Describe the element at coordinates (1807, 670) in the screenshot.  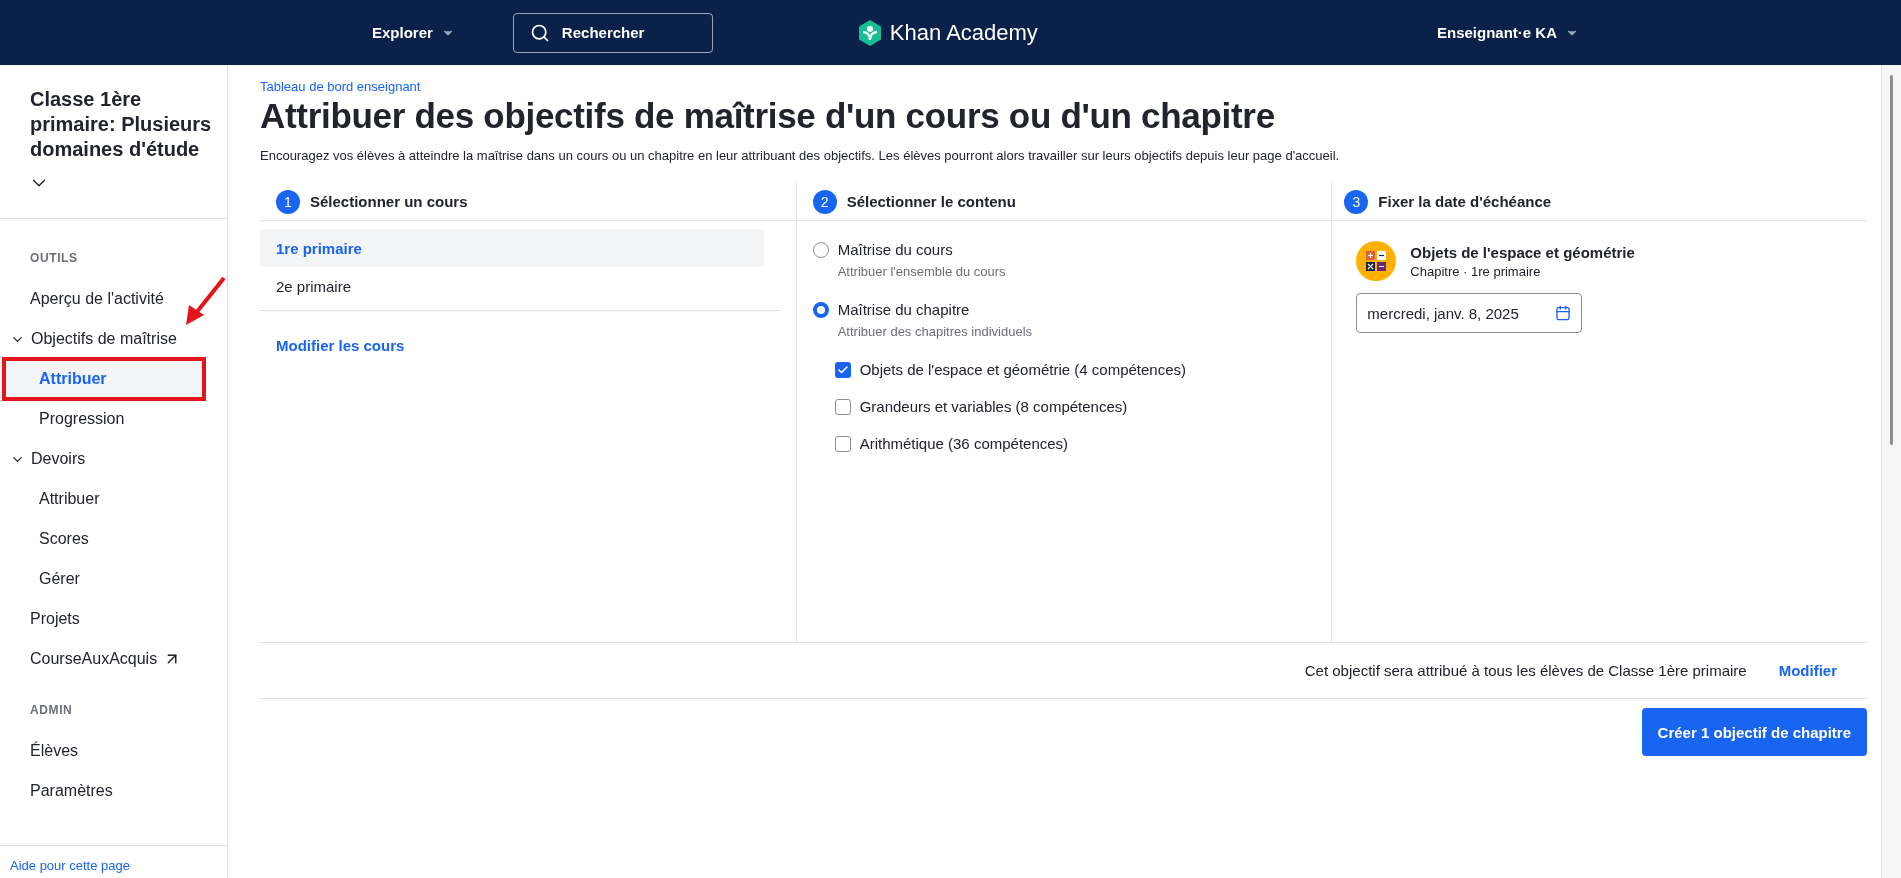
I see `modify-link: Modifier` at that location.